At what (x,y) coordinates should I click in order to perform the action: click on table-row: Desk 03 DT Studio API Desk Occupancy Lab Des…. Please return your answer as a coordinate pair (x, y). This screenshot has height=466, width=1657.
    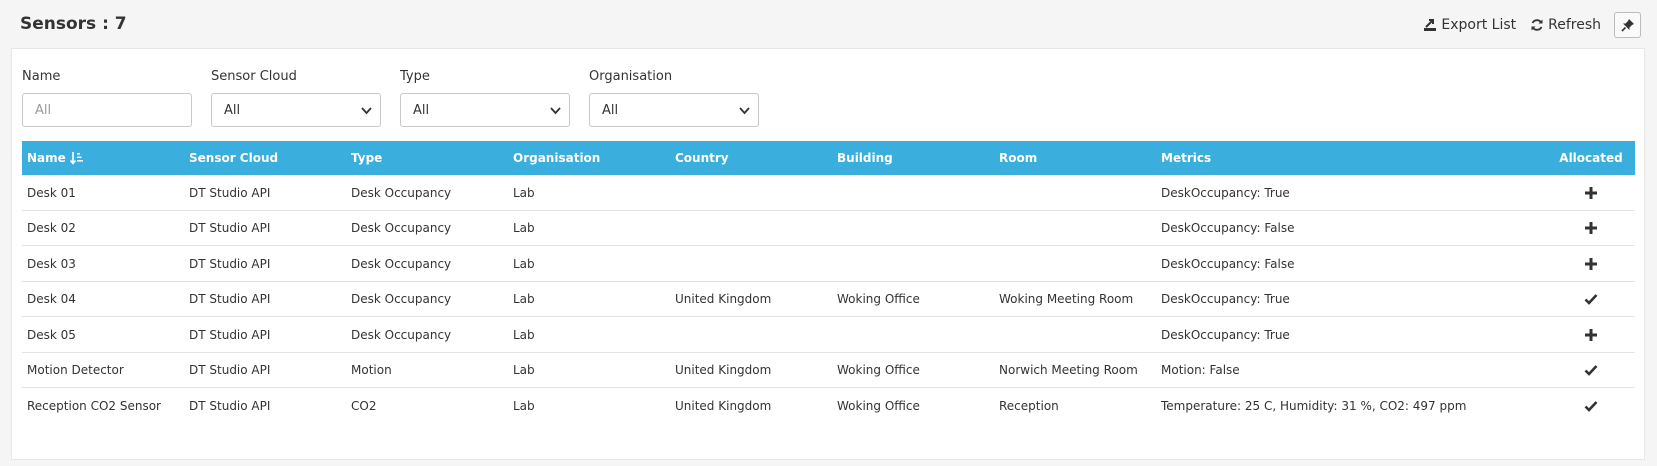
    Looking at the image, I should click on (828, 264).